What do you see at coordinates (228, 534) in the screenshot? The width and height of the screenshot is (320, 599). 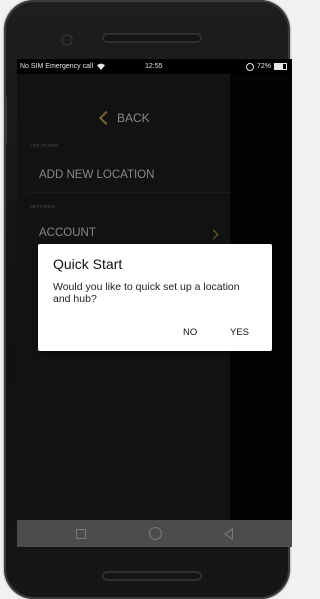 I see `nav-back-icon` at bounding box center [228, 534].